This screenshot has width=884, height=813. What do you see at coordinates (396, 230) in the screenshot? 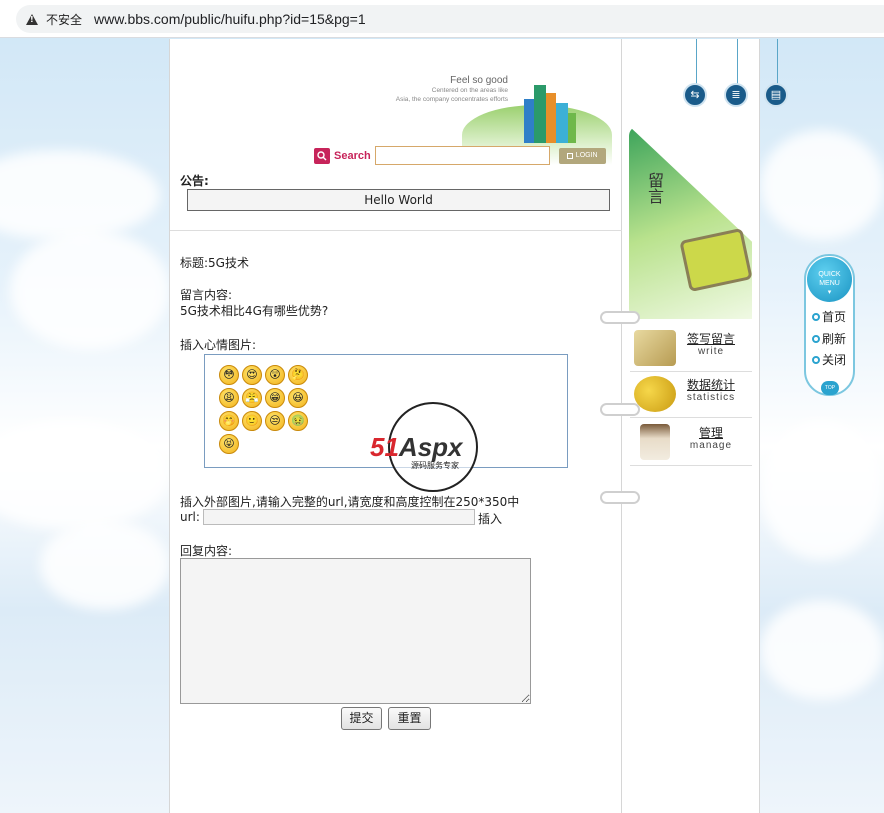
I see `header-divider` at bounding box center [396, 230].